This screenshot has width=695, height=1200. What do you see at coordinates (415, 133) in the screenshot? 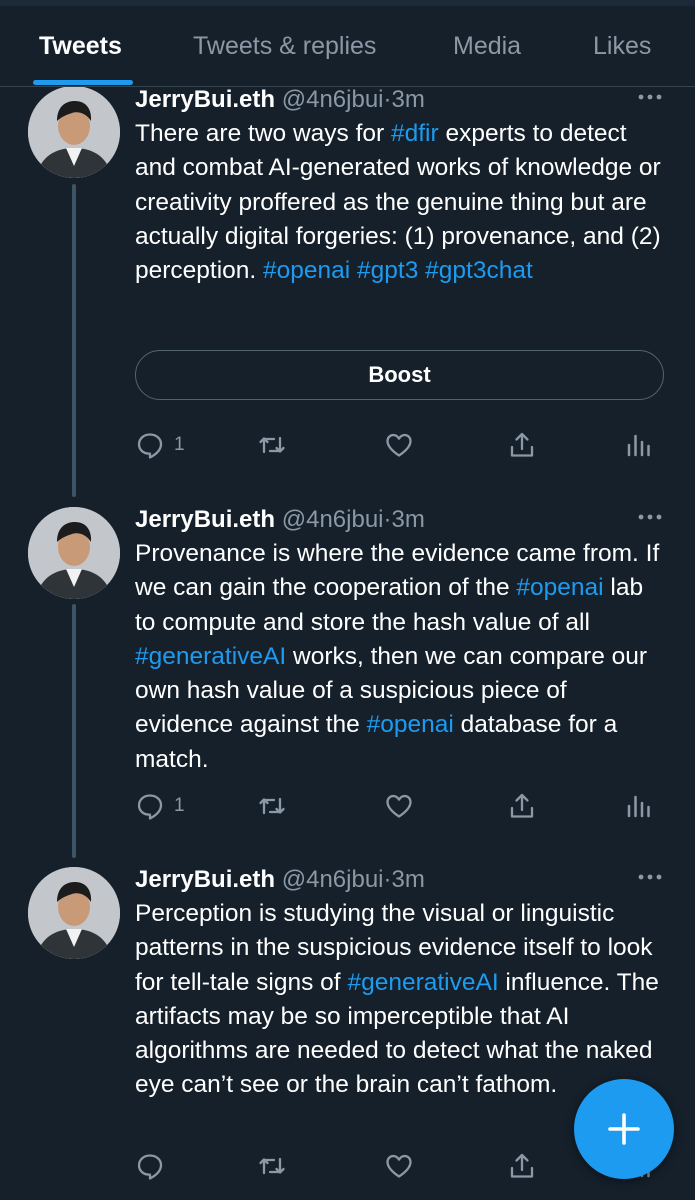
I see `hashtag-link: #dfir` at bounding box center [415, 133].